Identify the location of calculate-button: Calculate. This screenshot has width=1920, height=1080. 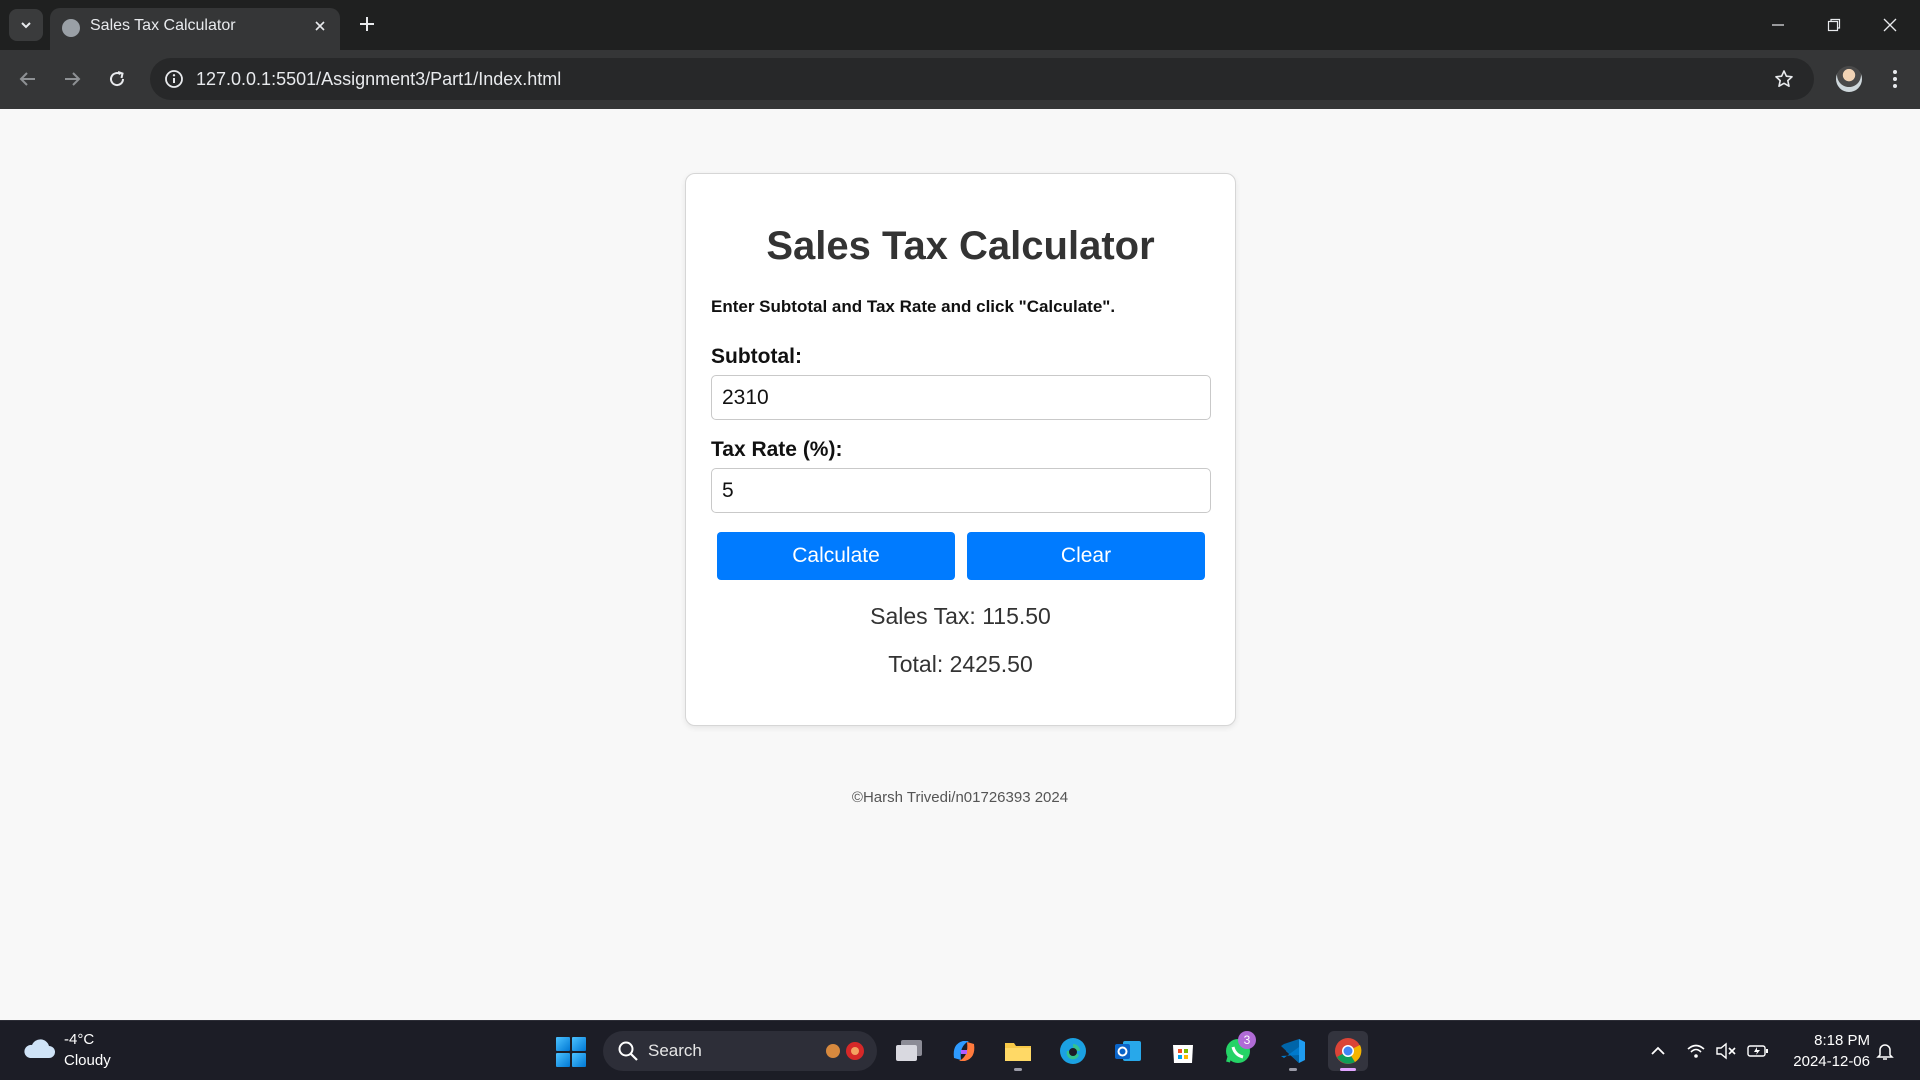
(836, 556).